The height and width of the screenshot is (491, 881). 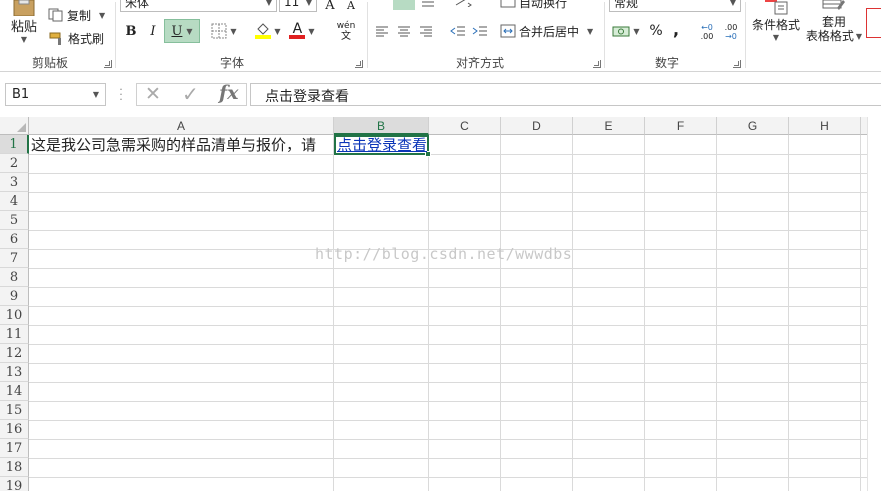 What do you see at coordinates (382, 145) in the screenshot?
I see `hyperlink-login: 点击登录查看` at bounding box center [382, 145].